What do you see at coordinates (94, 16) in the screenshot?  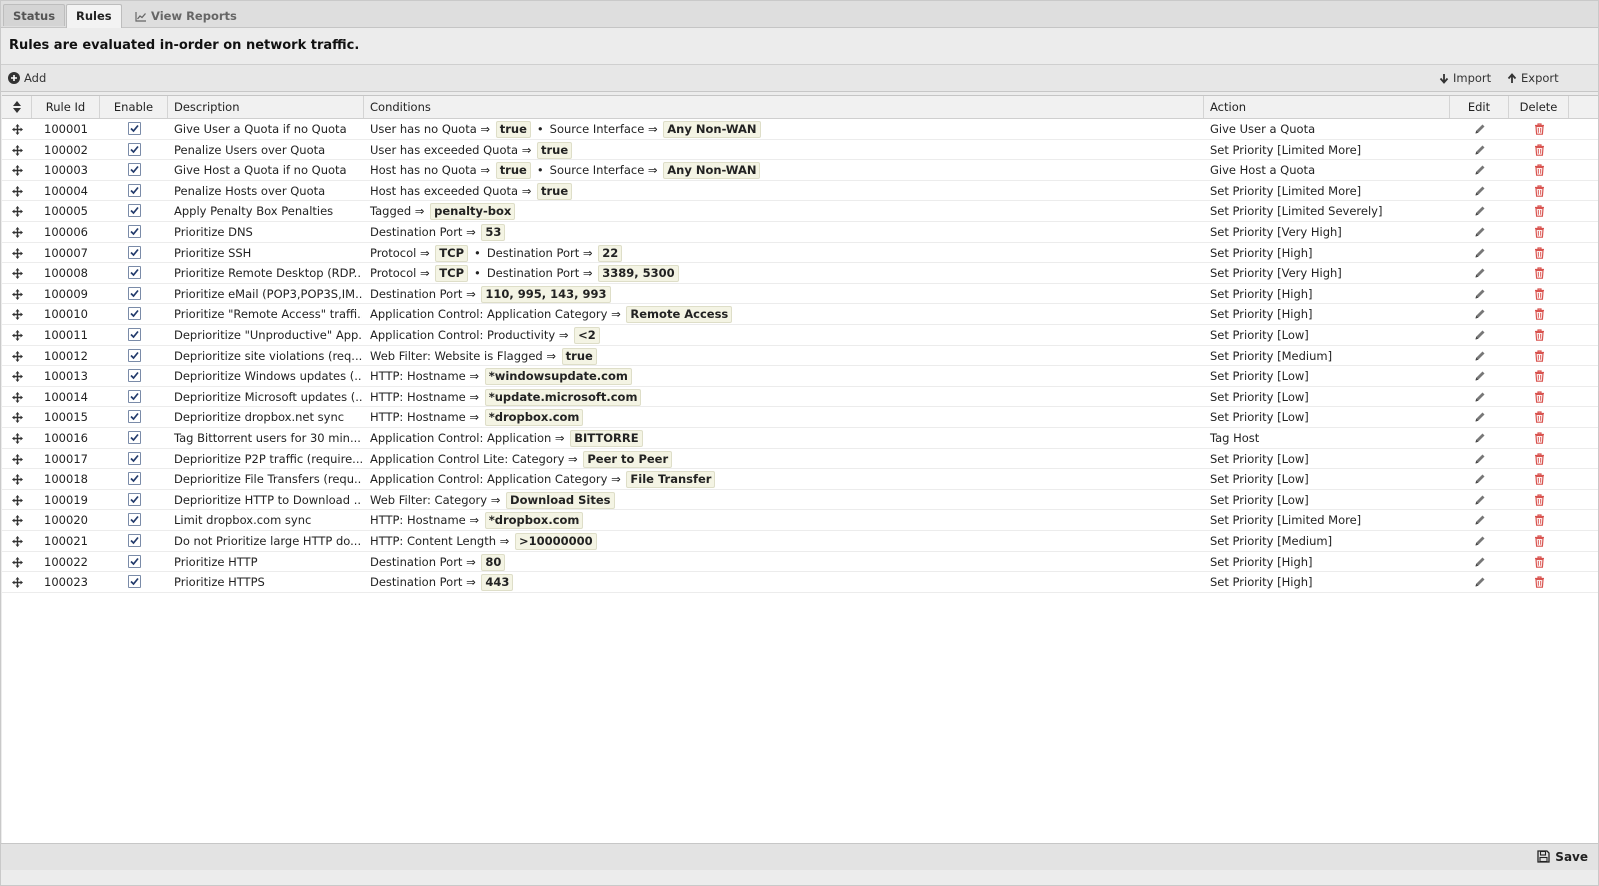 I see `tab-rules: Rules` at bounding box center [94, 16].